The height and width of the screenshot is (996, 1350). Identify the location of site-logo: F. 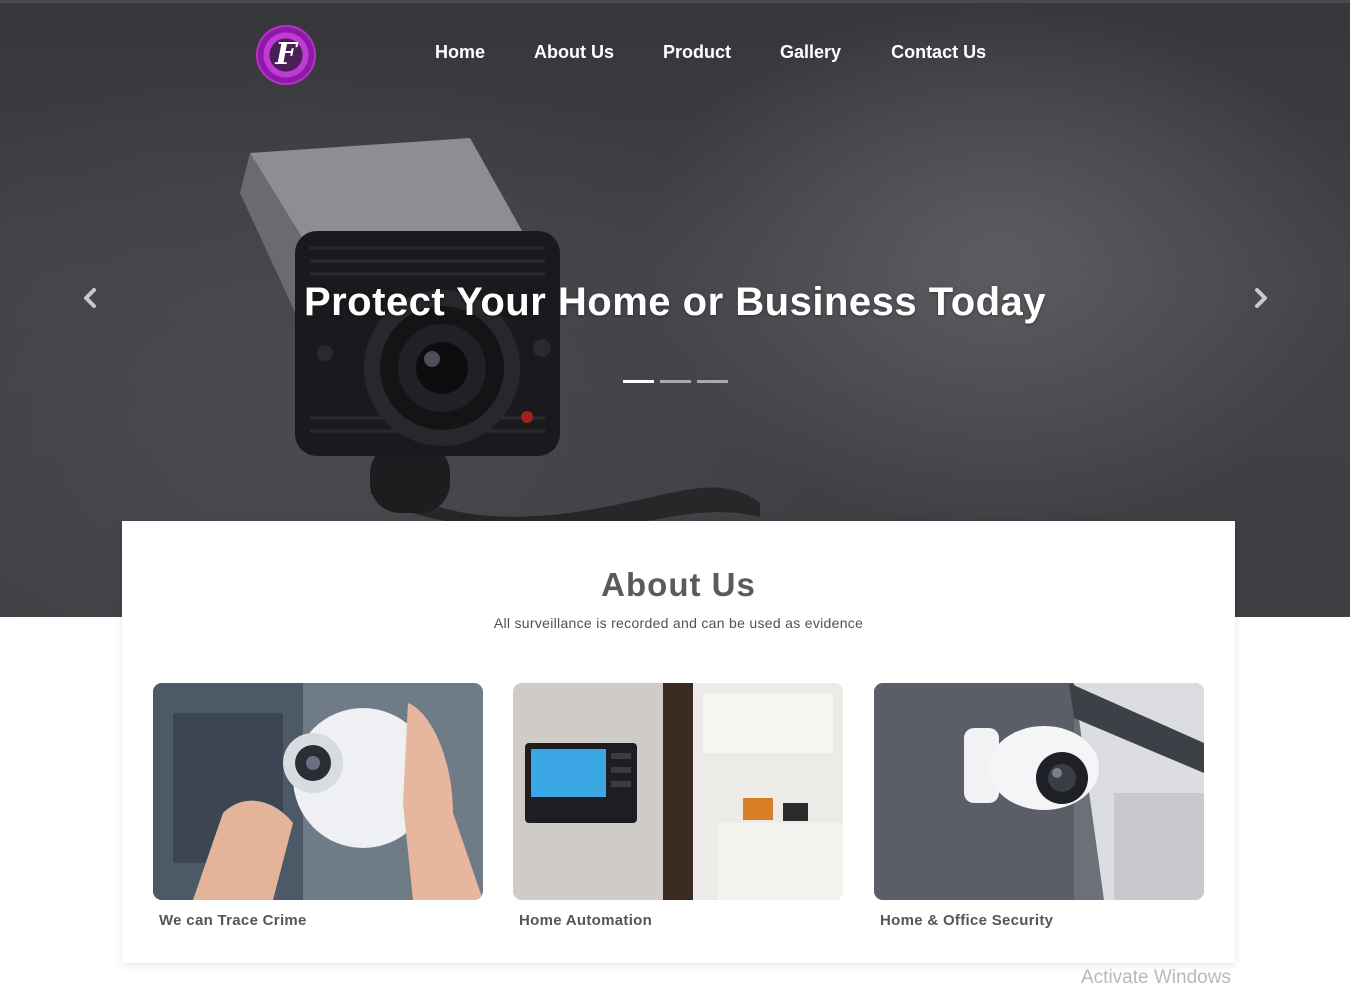
(286, 55).